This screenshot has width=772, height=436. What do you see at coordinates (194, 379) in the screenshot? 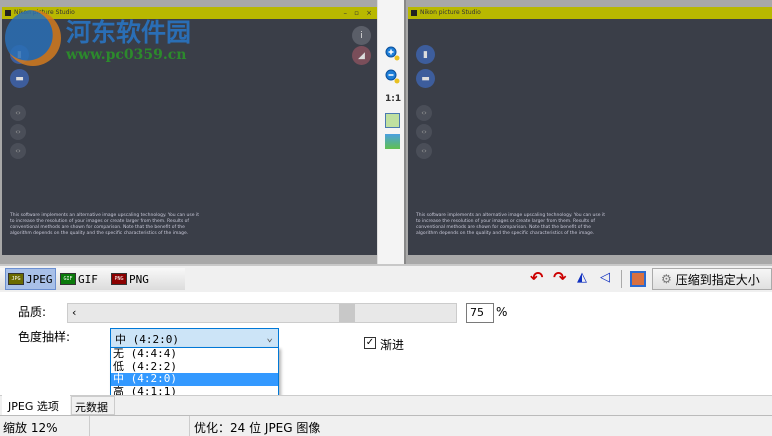
I see `dropdown-option: 中 (4:2:0)` at bounding box center [194, 379].